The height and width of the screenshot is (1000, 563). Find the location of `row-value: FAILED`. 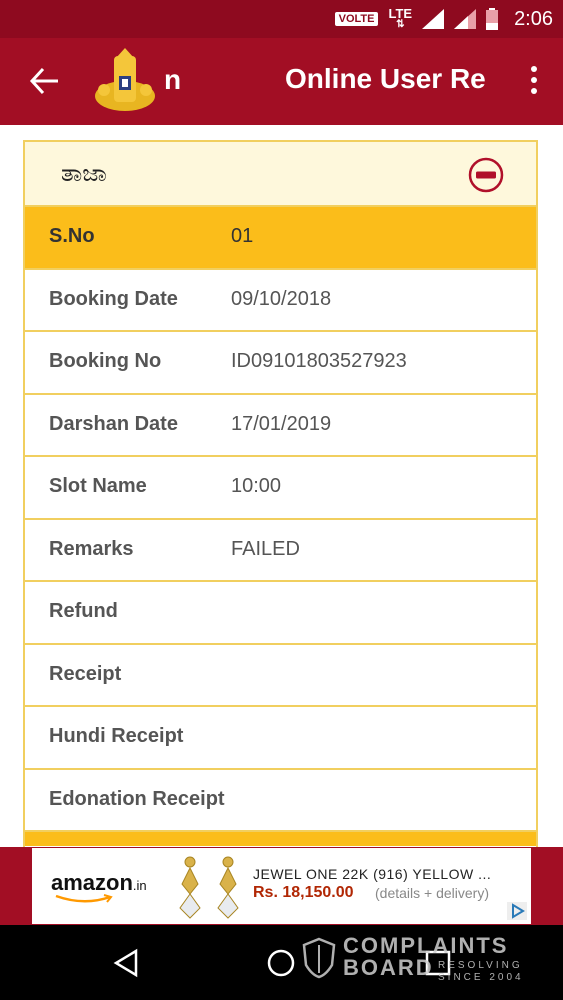

row-value: FAILED is located at coordinates (265, 548).